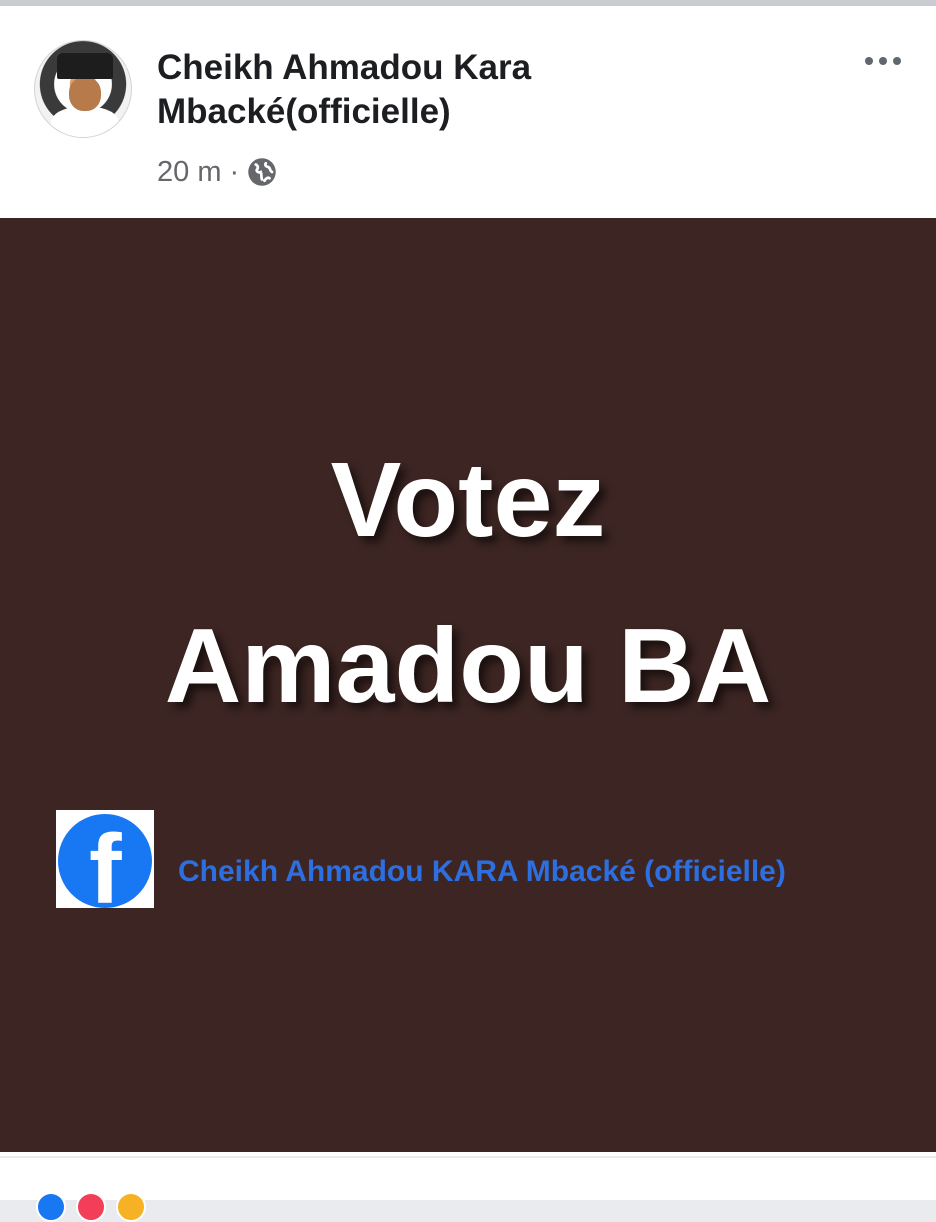 The width and height of the screenshot is (936, 1222). Describe the element at coordinates (468, 1190) in the screenshot. I see `reactions-strip` at that location.